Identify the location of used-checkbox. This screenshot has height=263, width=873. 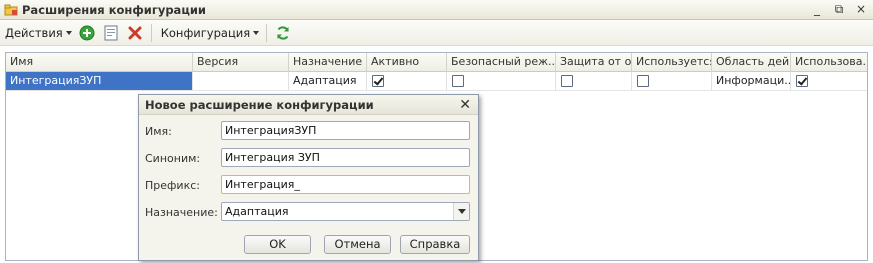
(643, 81).